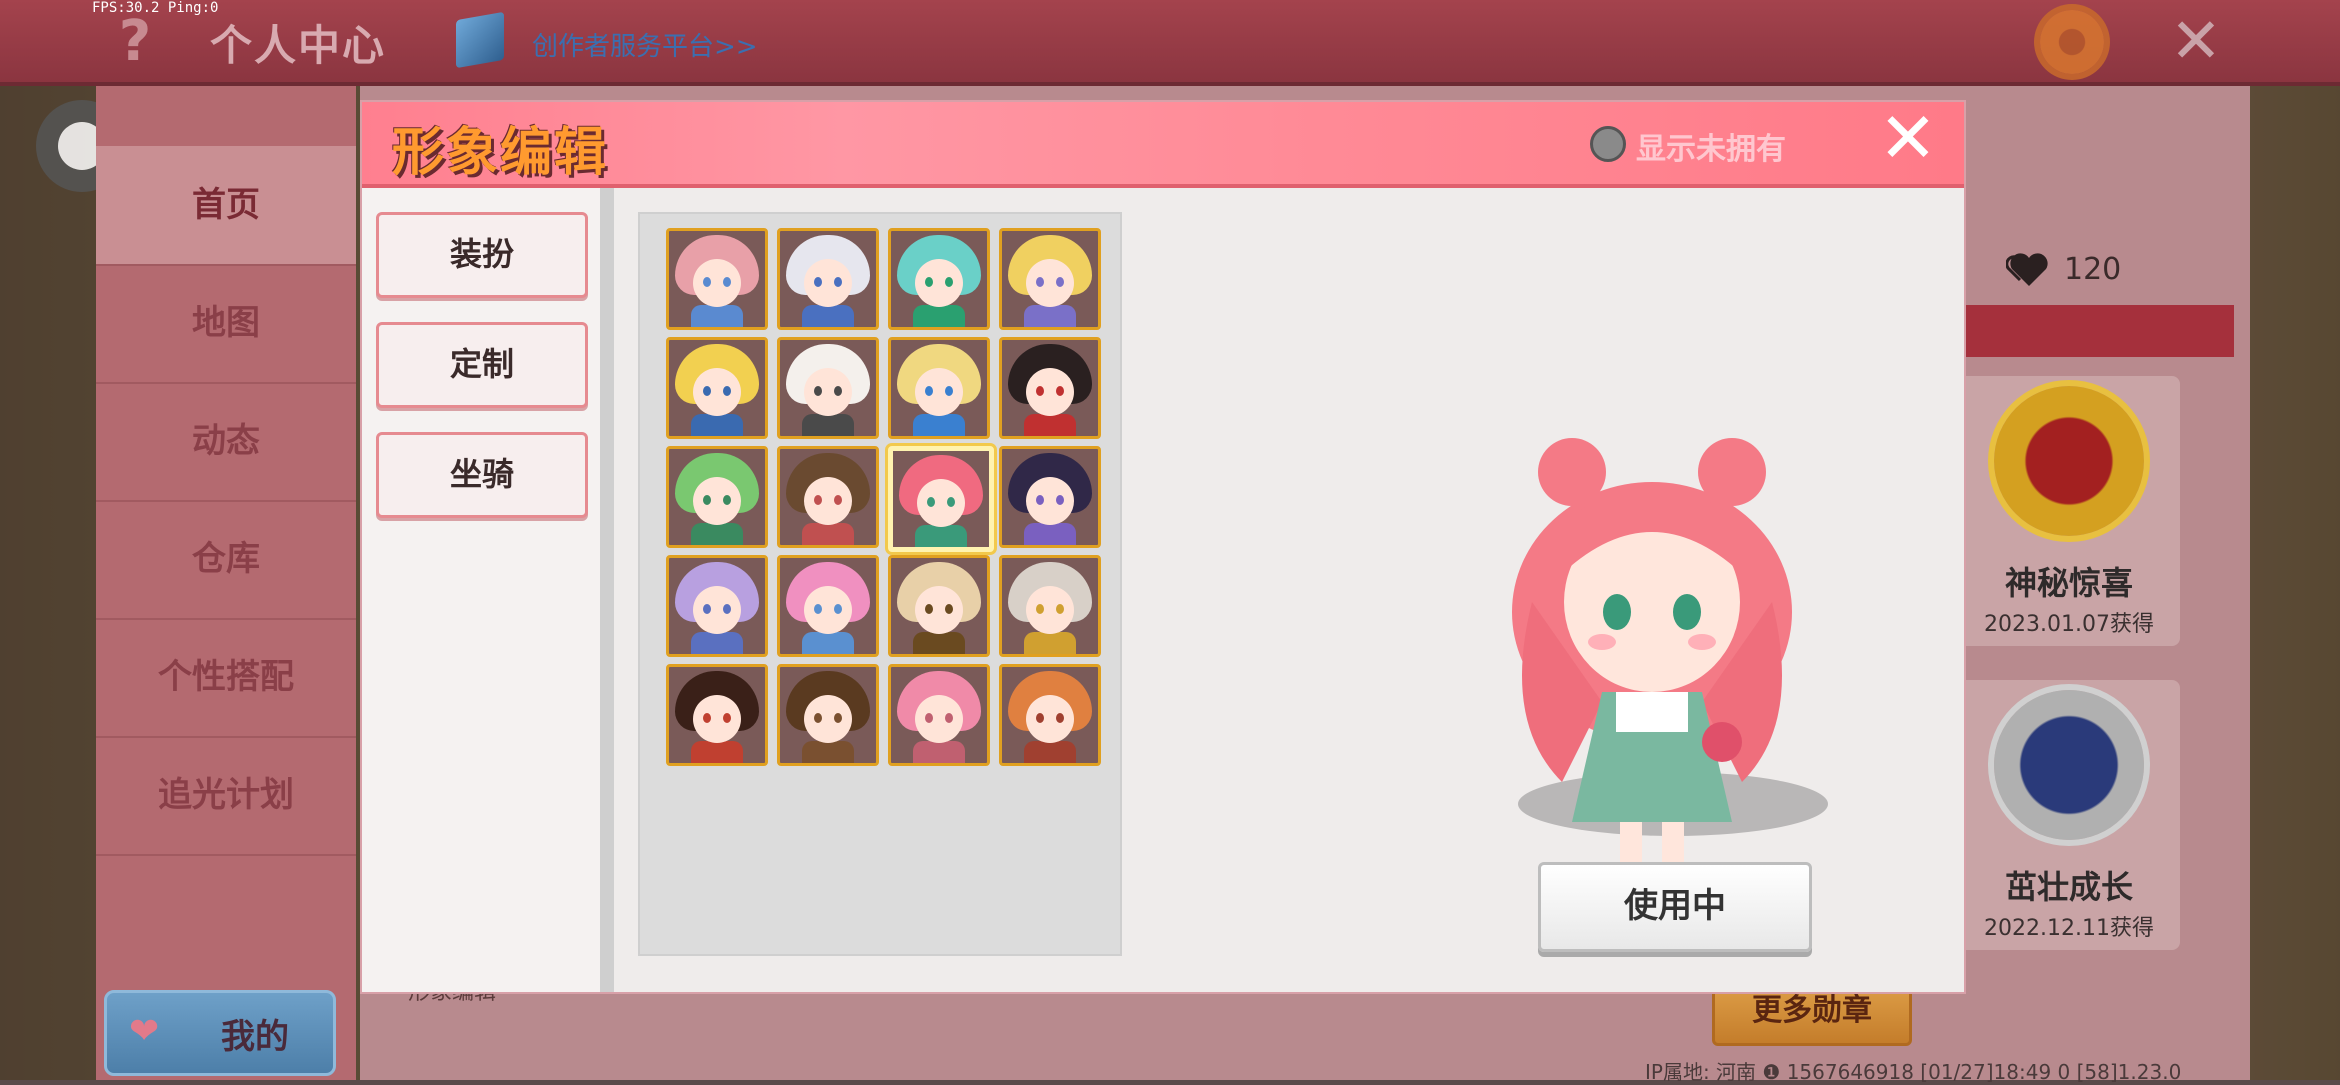  What do you see at coordinates (1163, 145) in the screenshot?
I see `modal-header: 形象编辑 显示未拥有 ✕` at bounding box center [1163, 145].